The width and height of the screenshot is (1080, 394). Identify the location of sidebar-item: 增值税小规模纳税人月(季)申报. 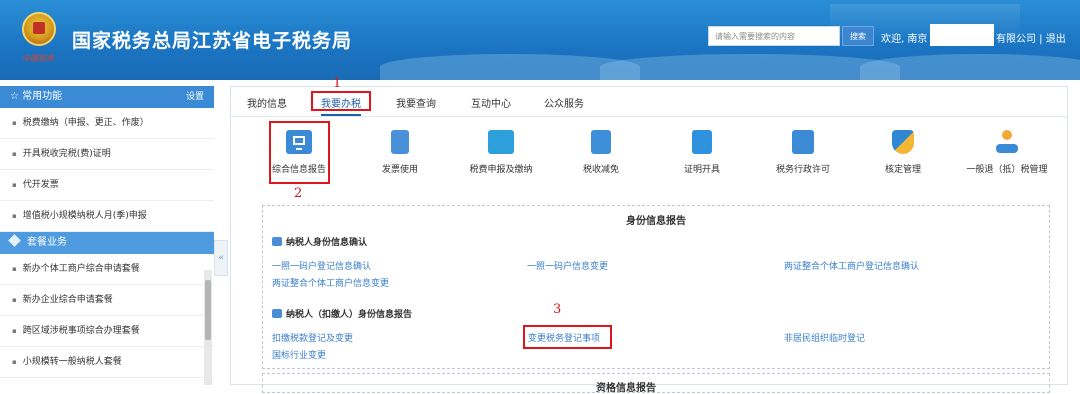
(107, 216).